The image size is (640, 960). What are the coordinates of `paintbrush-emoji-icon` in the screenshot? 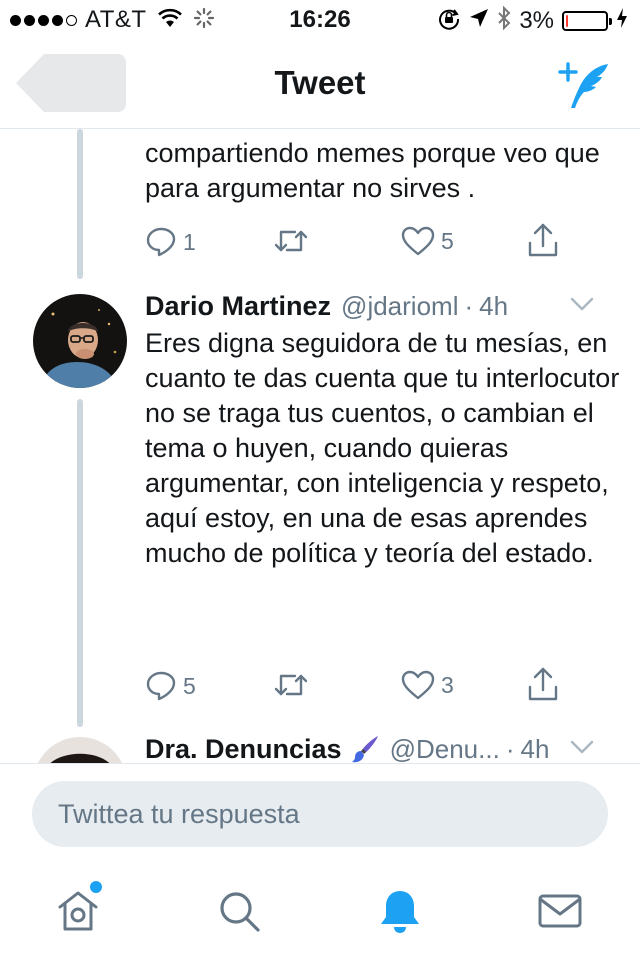 It's located at (365, 748).